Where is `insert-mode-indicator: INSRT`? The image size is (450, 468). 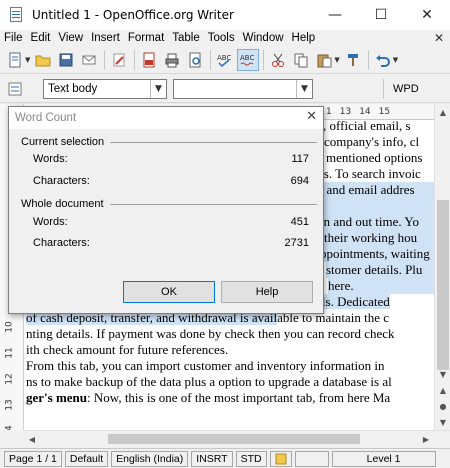
insert-mode-indicator: INSRT is located at coordinates (212, 458).